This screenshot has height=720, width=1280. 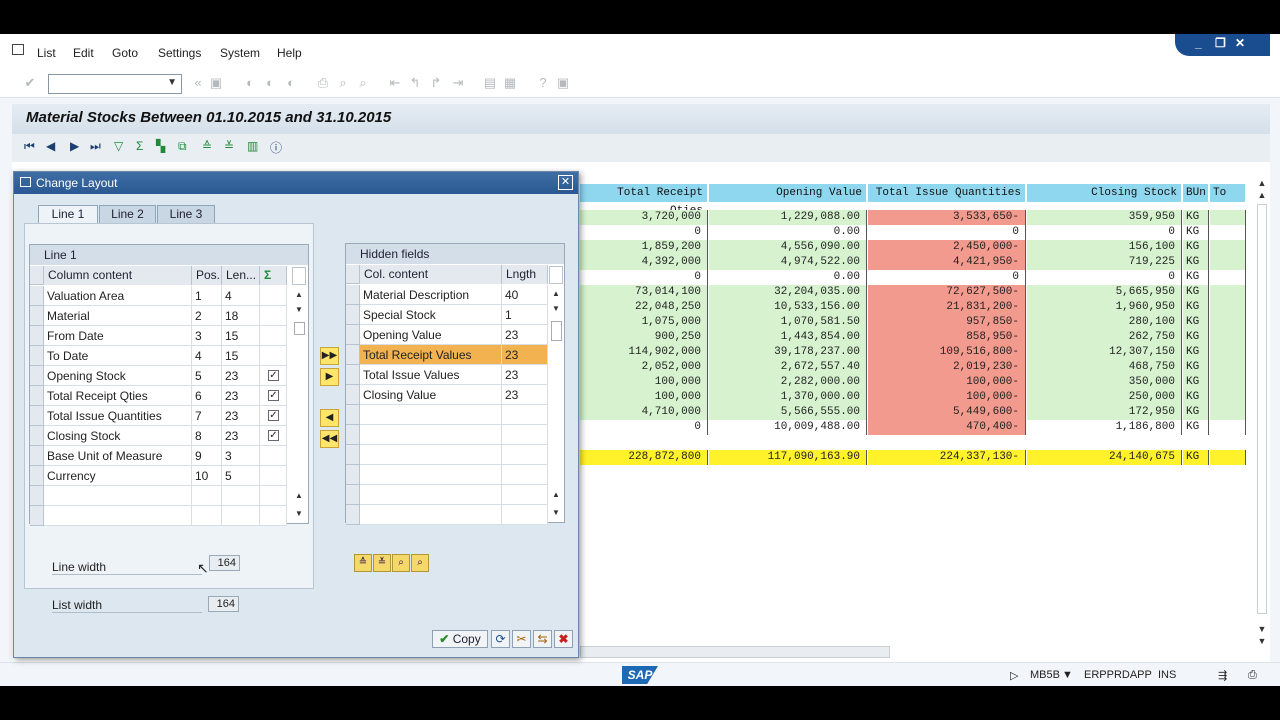 What do you see at coordinates (329, 418) in the screenshot?
I see `move-left-button: ◀` at bounding box center [329, 418].